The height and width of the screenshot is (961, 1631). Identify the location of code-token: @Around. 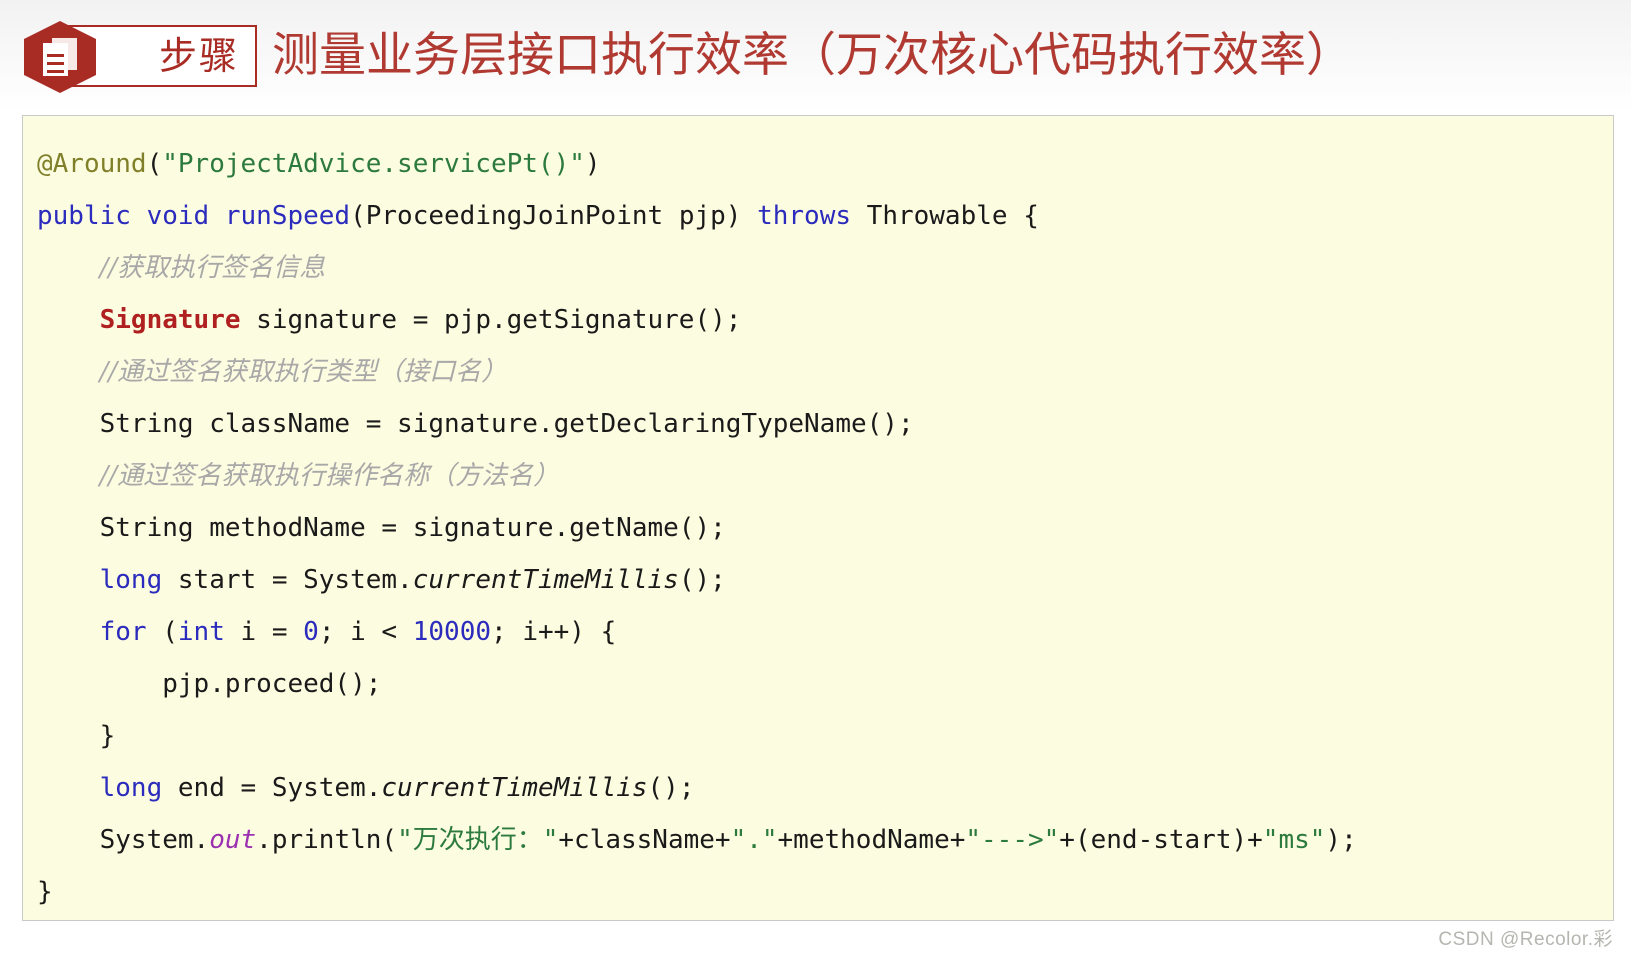
(92, 164).